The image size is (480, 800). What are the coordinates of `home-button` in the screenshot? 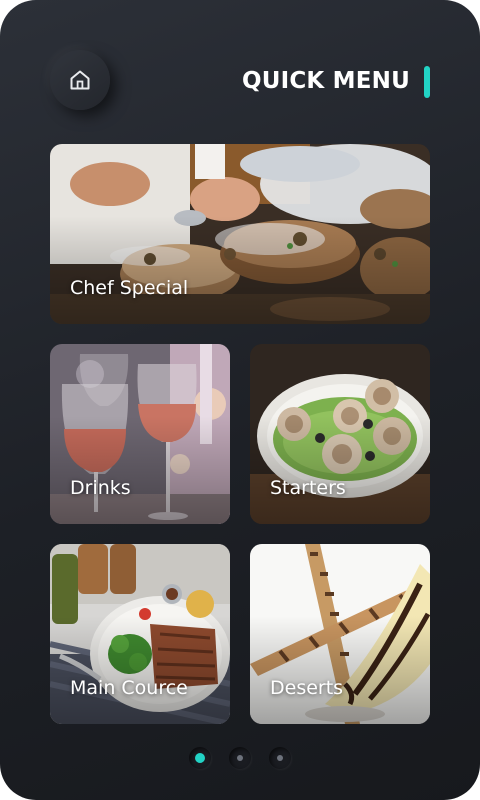 It's located at (80, 80).